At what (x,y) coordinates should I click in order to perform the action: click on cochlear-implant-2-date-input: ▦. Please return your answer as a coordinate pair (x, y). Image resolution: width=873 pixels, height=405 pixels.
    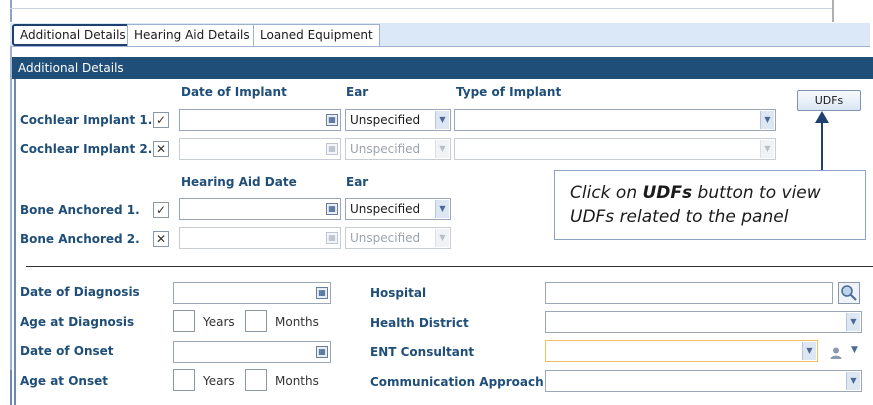
    Looking at the image, I should click on (260, 149).